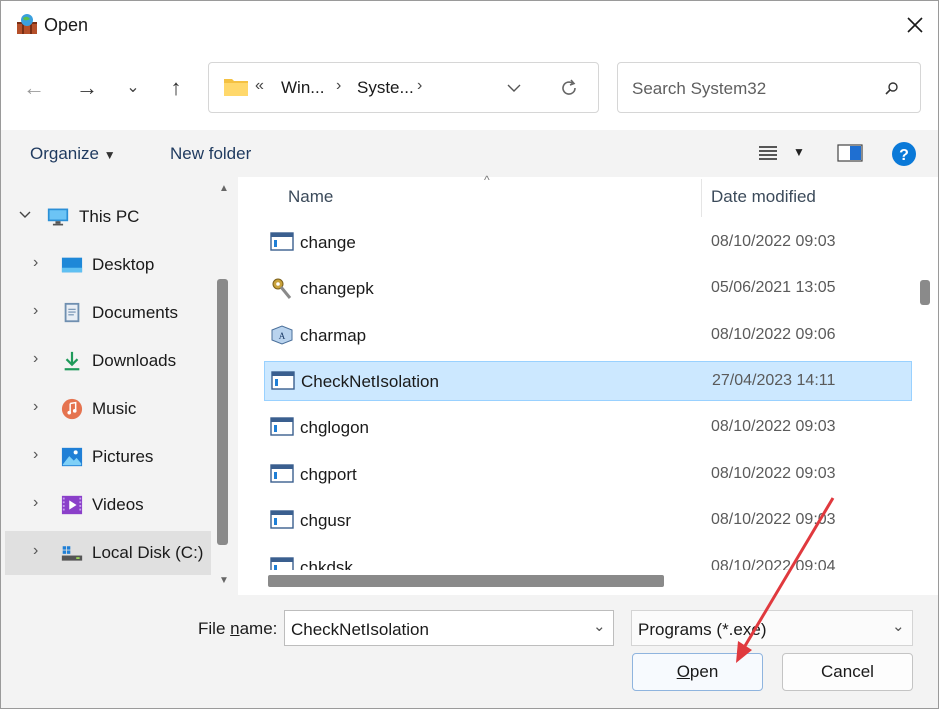  Describe the element at coordinates (73, 154) in the screenshot. I see `organize-button: Organize ▼` at that location.